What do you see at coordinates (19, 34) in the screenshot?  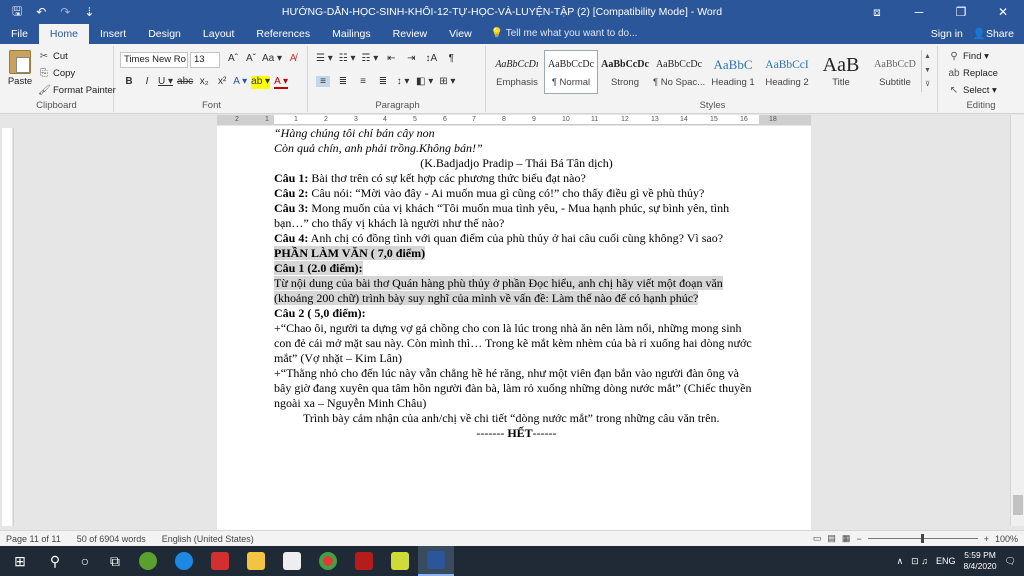 I see `tab-file: File` at bounding box center [19, 34].